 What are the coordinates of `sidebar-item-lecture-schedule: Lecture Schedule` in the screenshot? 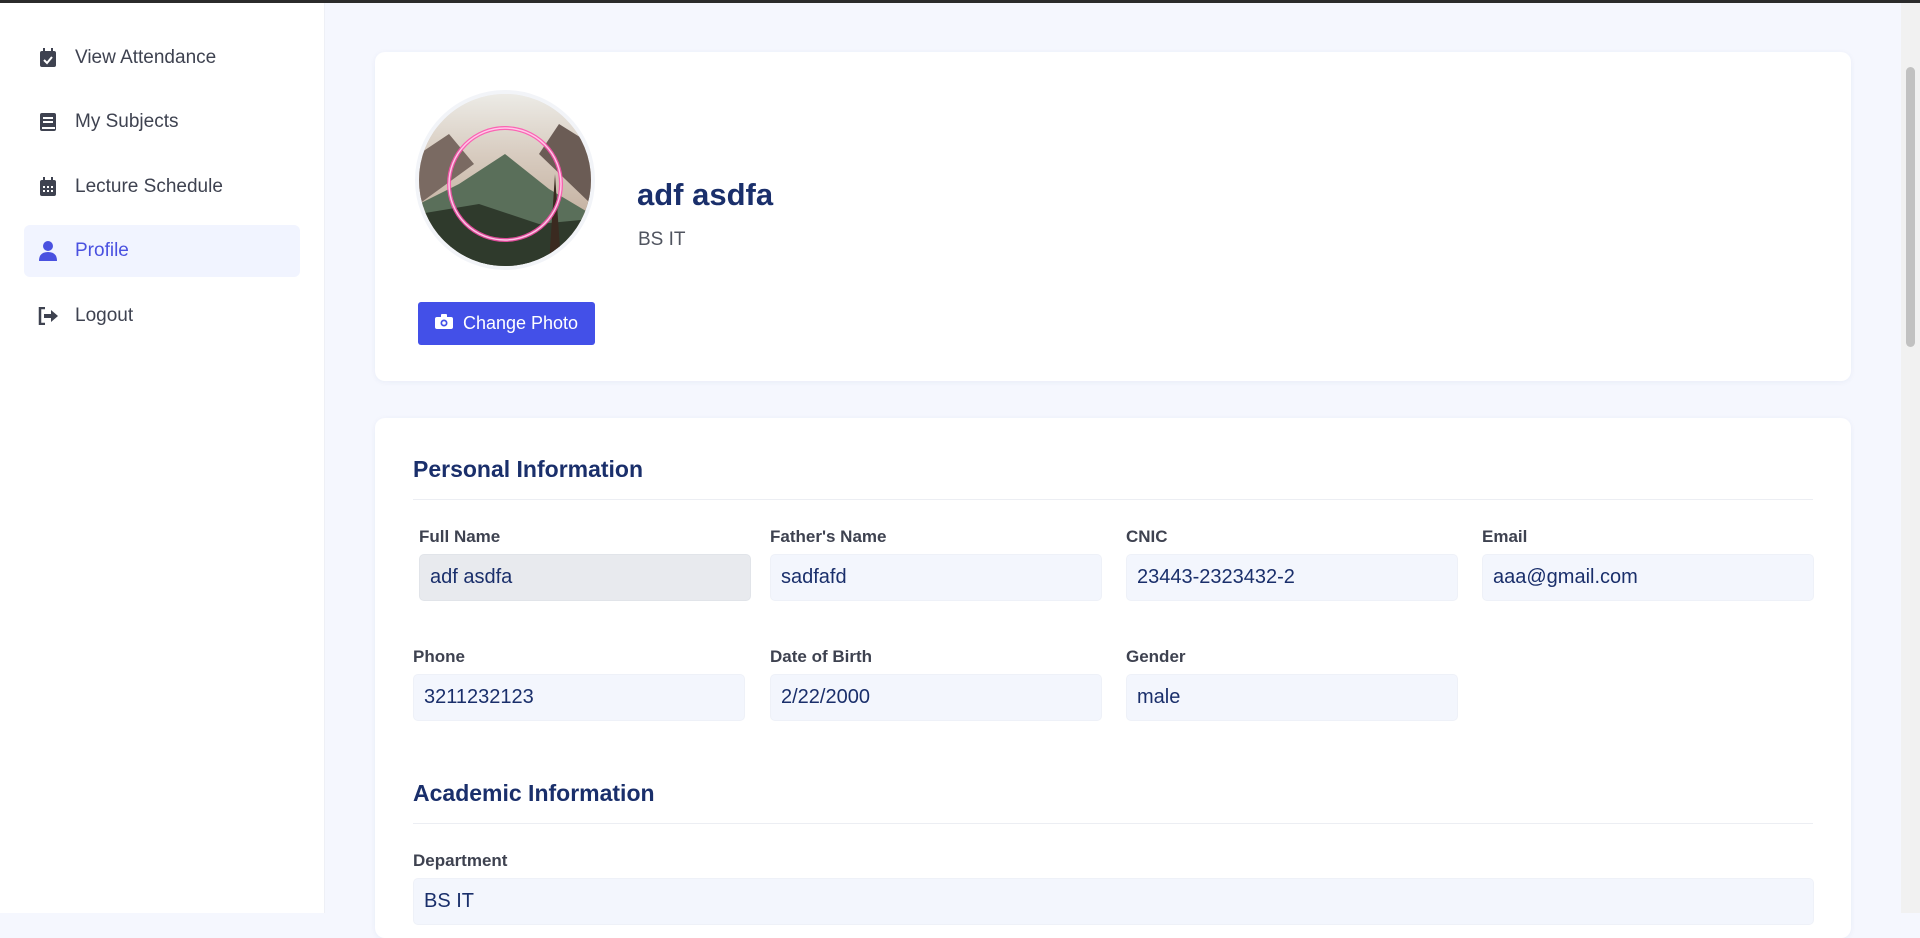 It's located at (162, 187).